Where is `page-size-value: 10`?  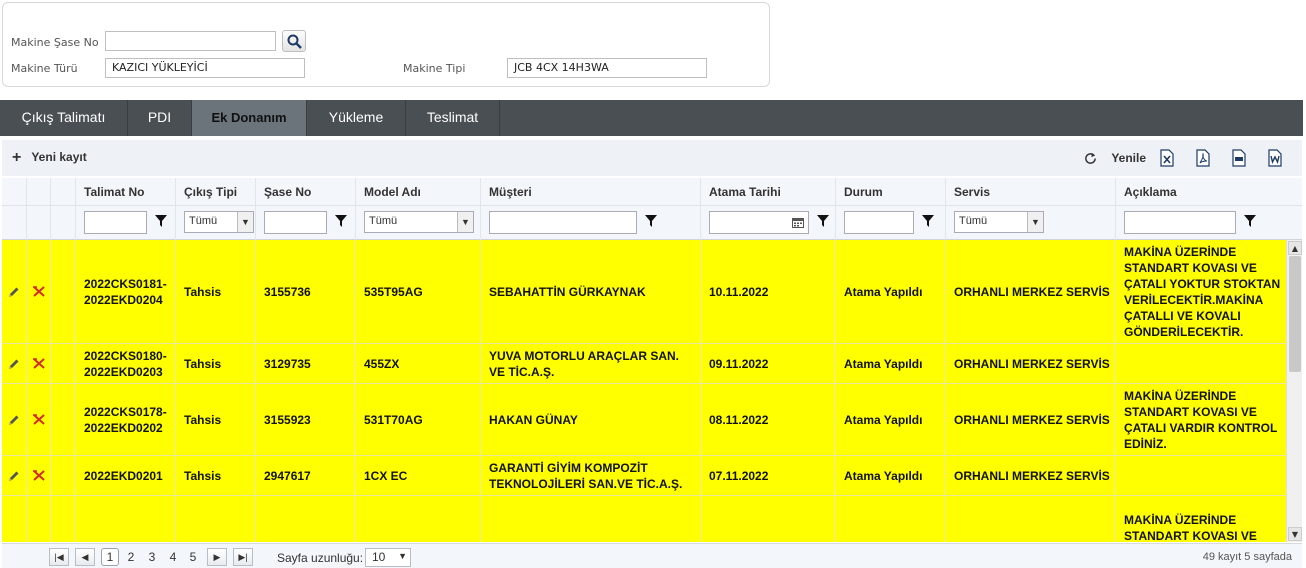
page-size-value: 10 is located at coordinates (379, 557).